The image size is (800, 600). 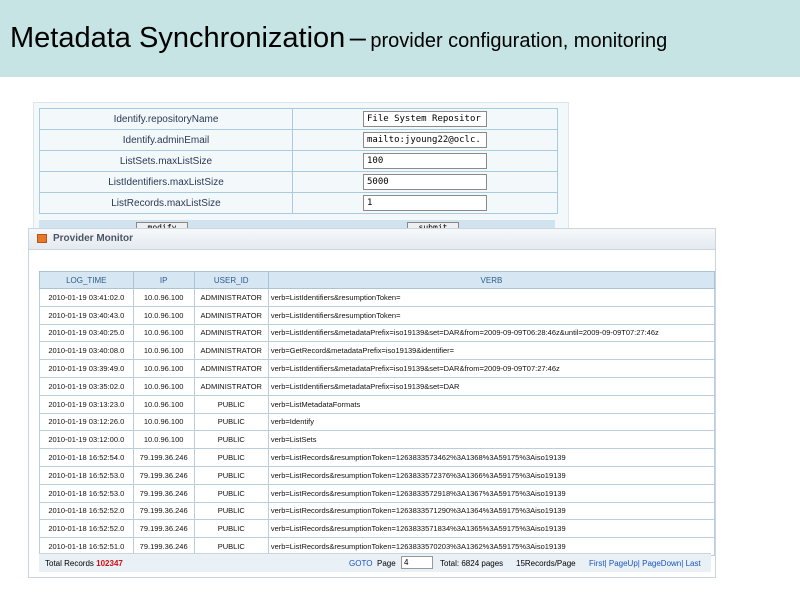 I want to click on log-time-cell: 2010-01-18 16:52:54.0, so click(x=86, y=457).